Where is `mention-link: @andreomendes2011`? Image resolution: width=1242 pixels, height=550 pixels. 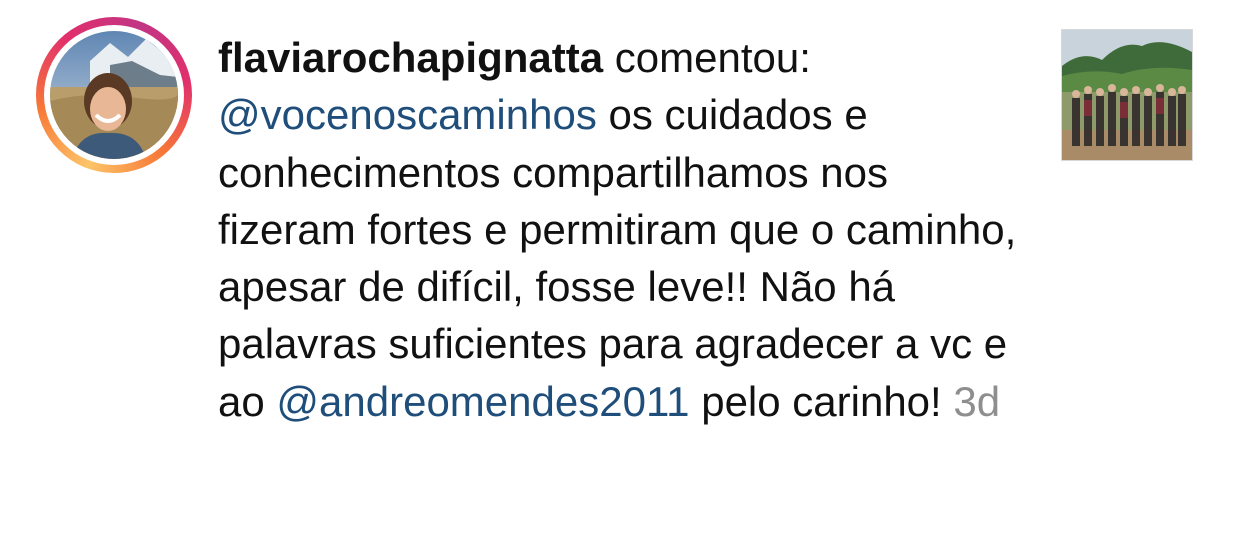
mention-link: @andreomendes2011 is located at coordinates (482, 401).